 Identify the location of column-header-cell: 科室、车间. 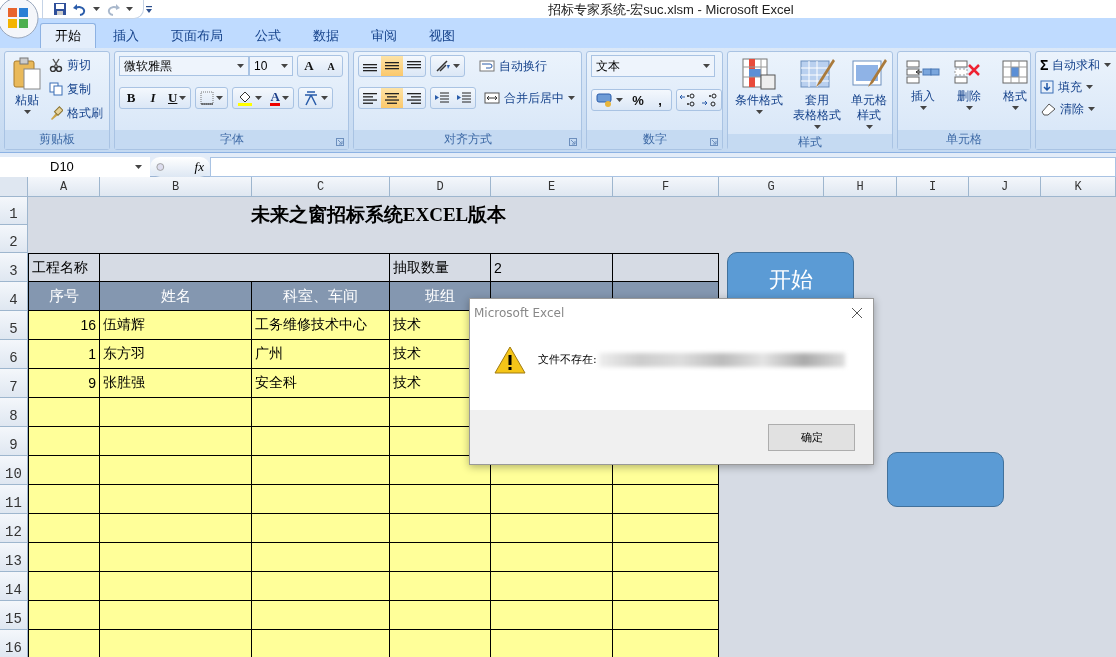
(321, 296).